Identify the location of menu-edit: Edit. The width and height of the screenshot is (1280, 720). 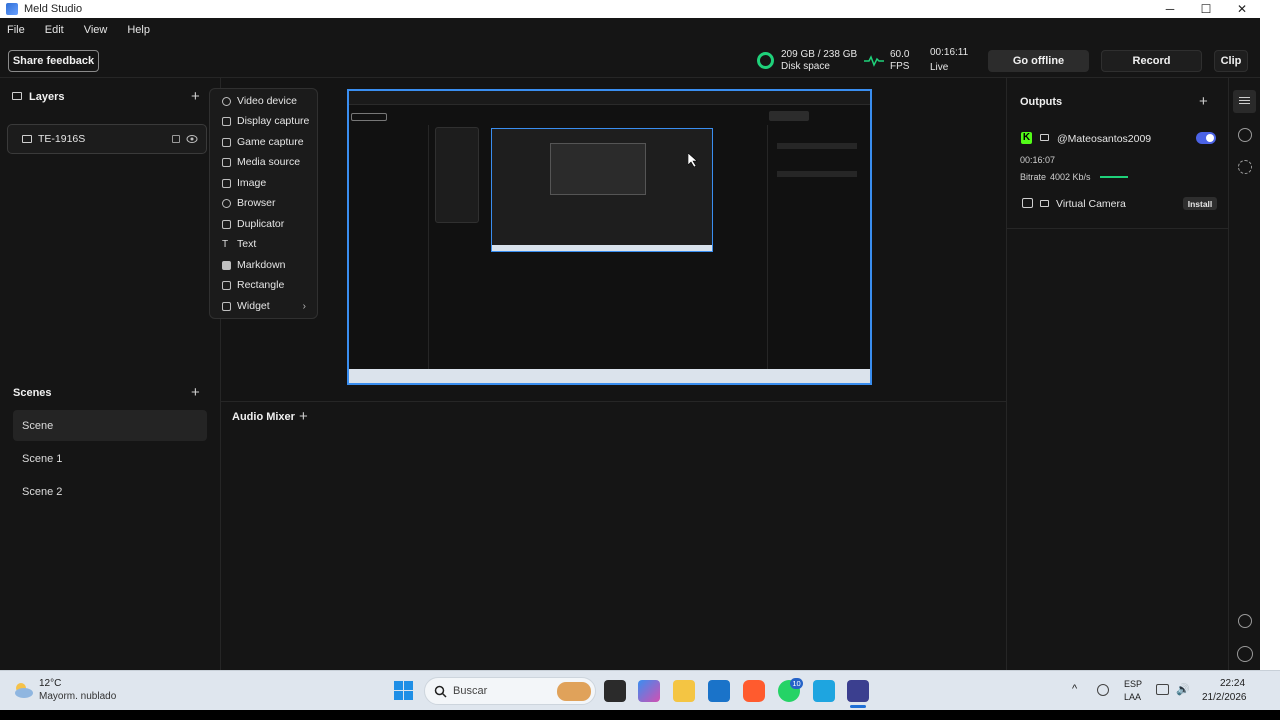
(54, 30).